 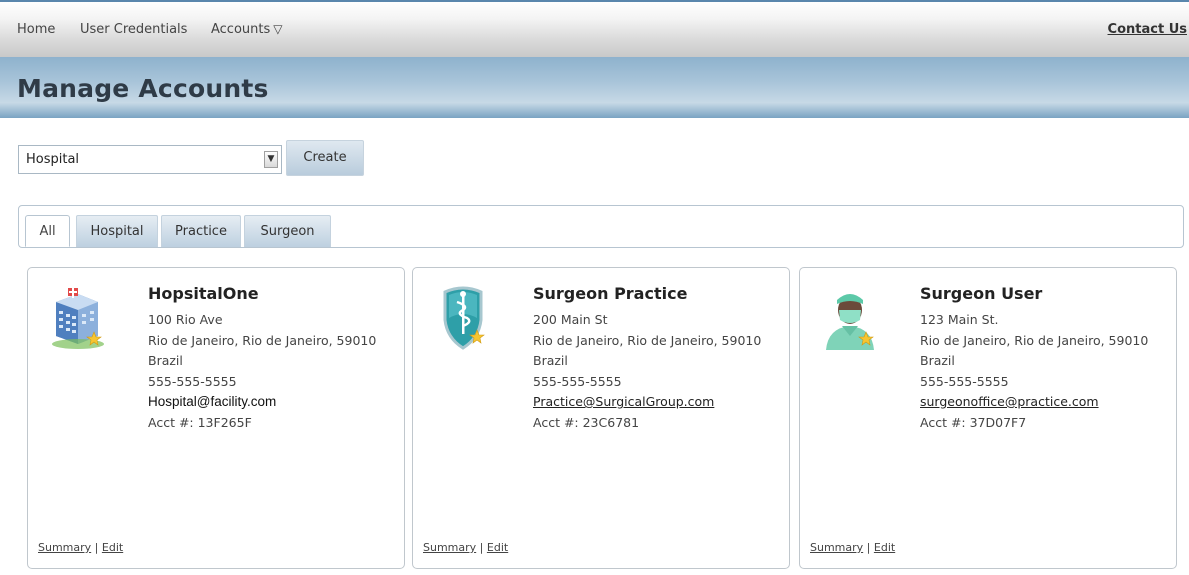 What do you see at coordinates (287, 231) in the screenshot?
I see `tab-surgeon: Surgeon` at bounding box center [287, 231].